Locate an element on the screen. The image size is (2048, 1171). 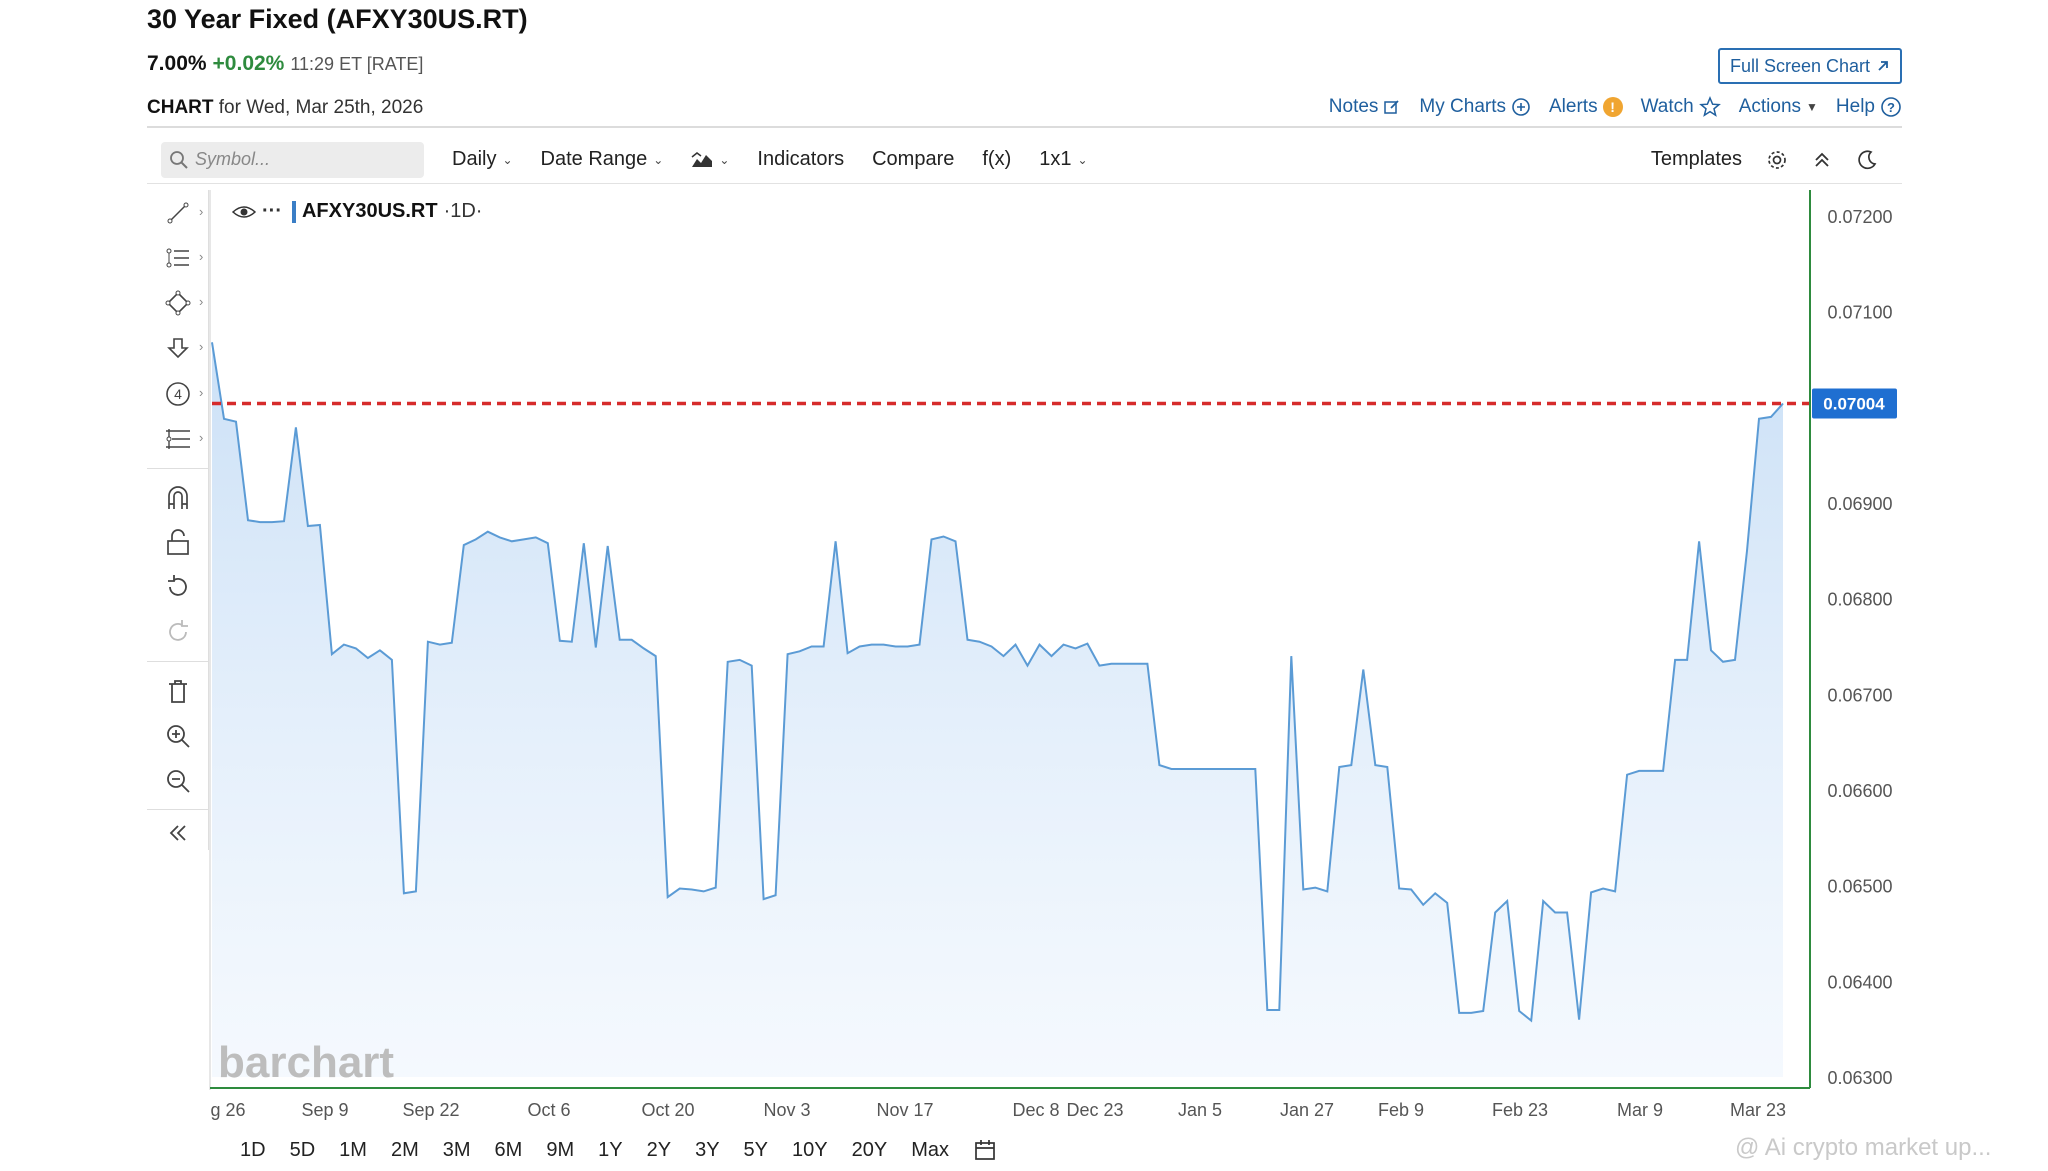
x-tick-label: Dec 8 is located at coordinates (1035, 1110).